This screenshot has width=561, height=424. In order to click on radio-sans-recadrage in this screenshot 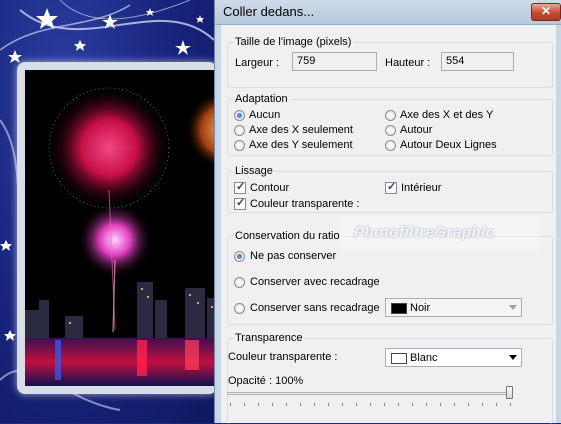, I will do `click(239, 308)`.